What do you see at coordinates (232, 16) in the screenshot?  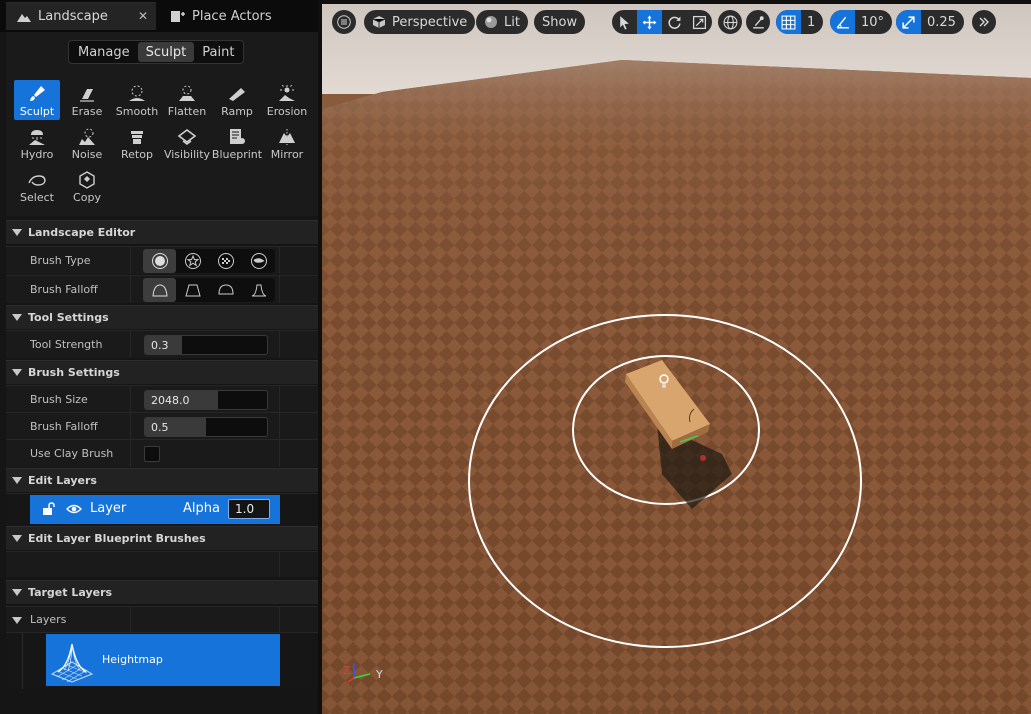 I see `tab-label: Place Actors` at bounding box center [232, 16].